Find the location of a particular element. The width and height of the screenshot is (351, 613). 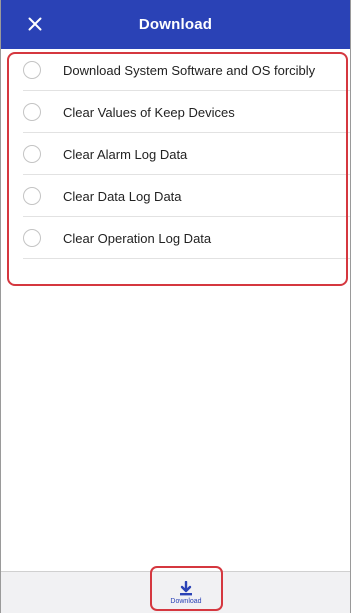

option-clear-keep-devices: Clear Values of Keep Devices is located at coordinates (175, 112).